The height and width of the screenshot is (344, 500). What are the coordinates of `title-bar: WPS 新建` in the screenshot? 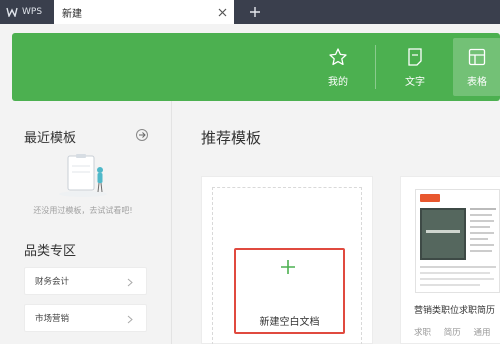 It's located at (250, 12).